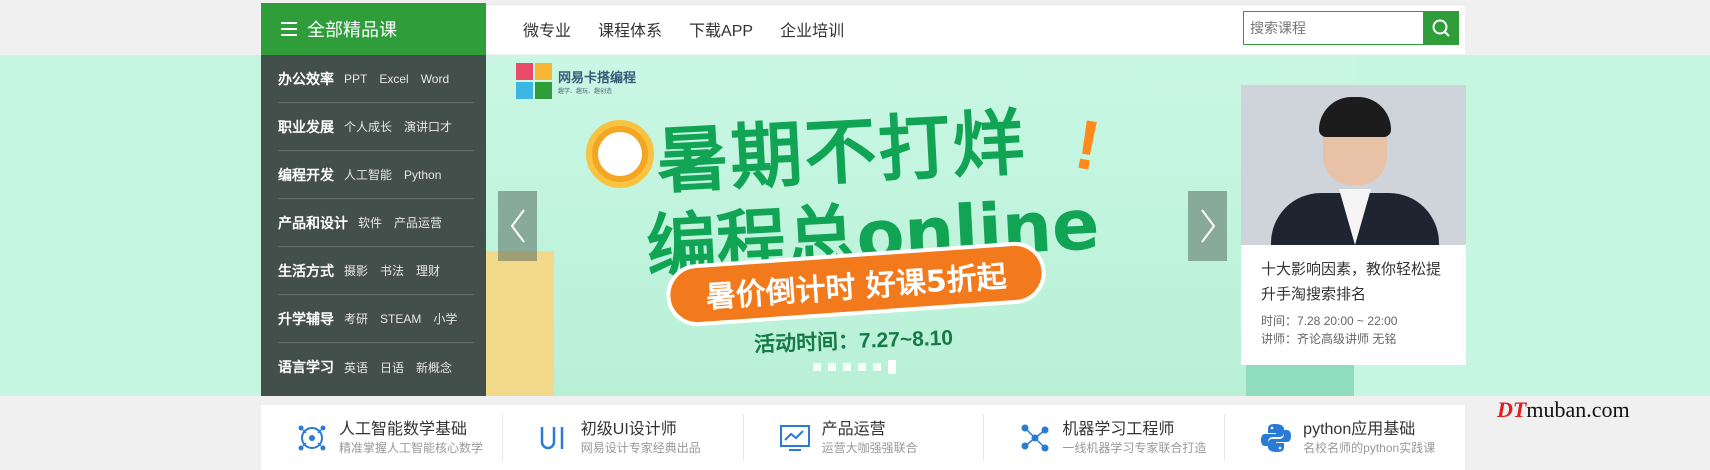 The width and height of the screenshot is (1710, 470). Describe the element at coordinates (520, 323) in the screenshot. I see `banner-building-illustration` at that location.